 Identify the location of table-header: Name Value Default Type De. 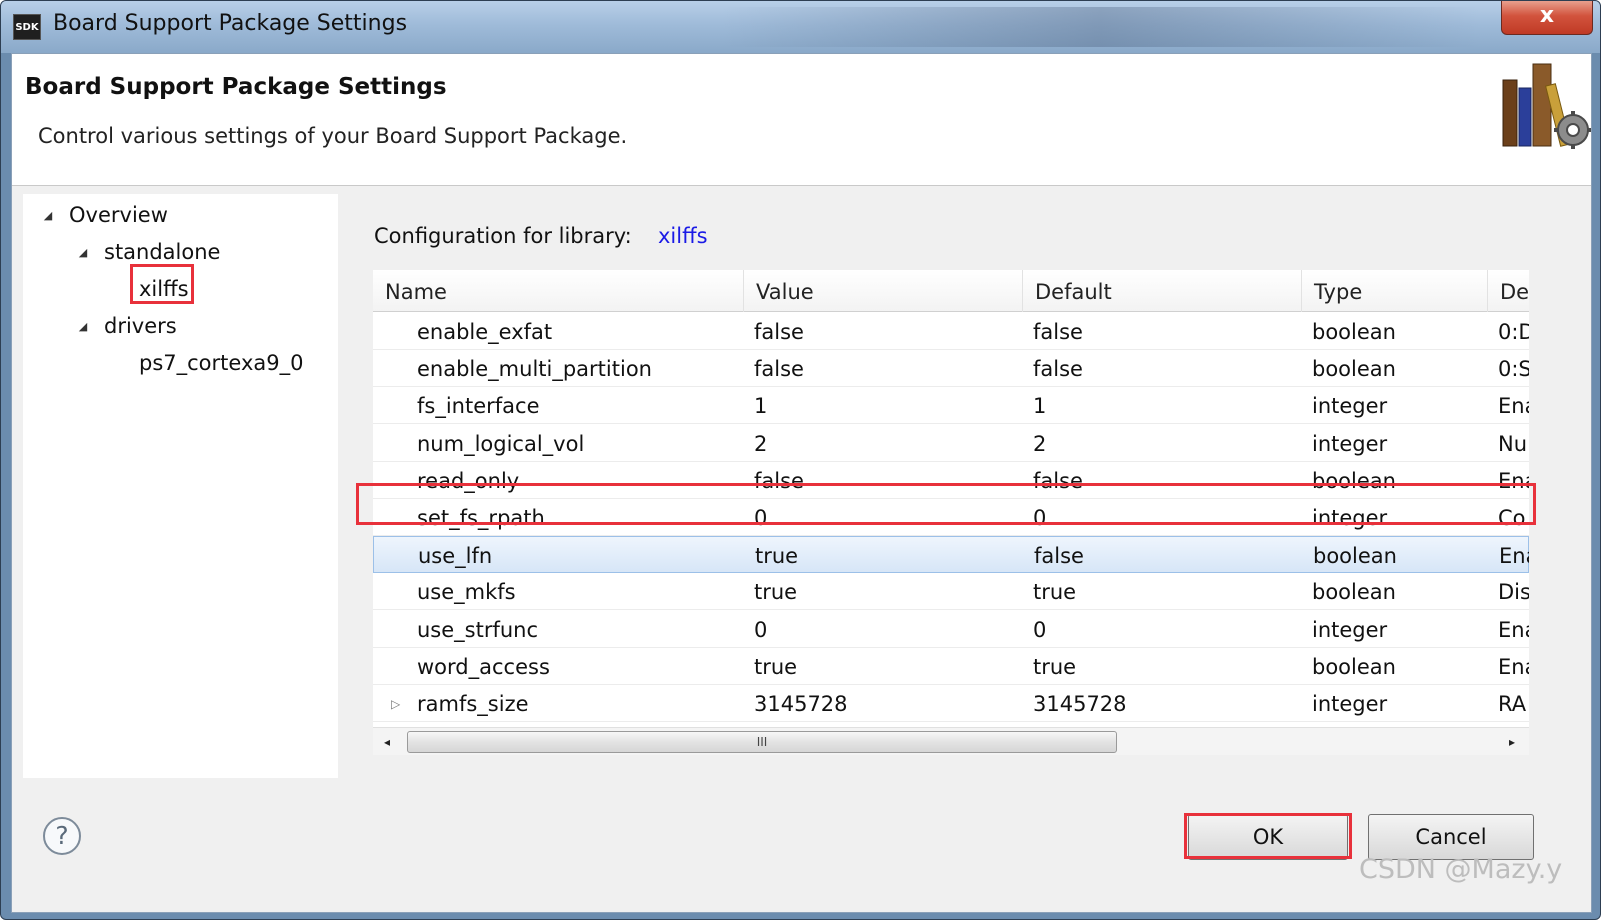
(951, 291).